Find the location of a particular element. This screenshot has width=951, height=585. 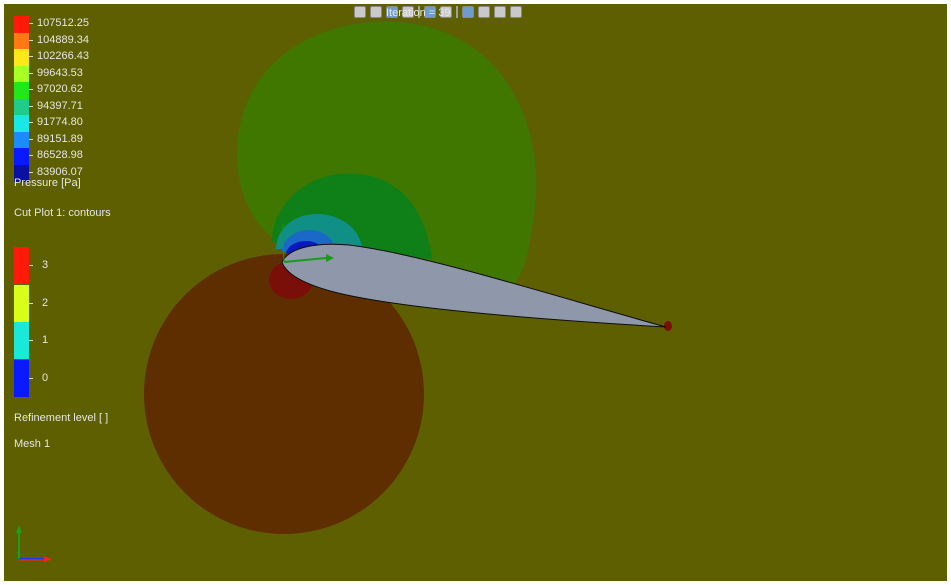

legend-value-label: 107512.25 is located at coordinates (63, 23).